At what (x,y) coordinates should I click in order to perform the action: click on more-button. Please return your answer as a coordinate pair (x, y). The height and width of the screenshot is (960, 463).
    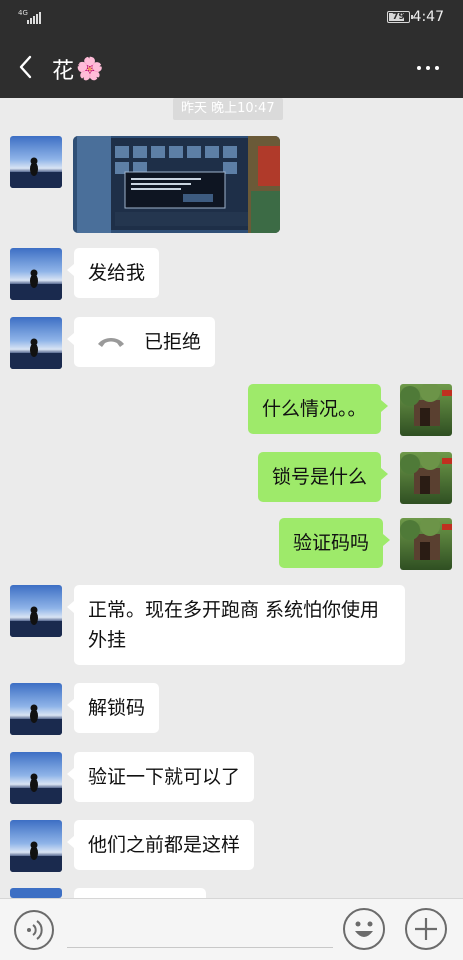
    Looking at the image, I should click on (428, 68).